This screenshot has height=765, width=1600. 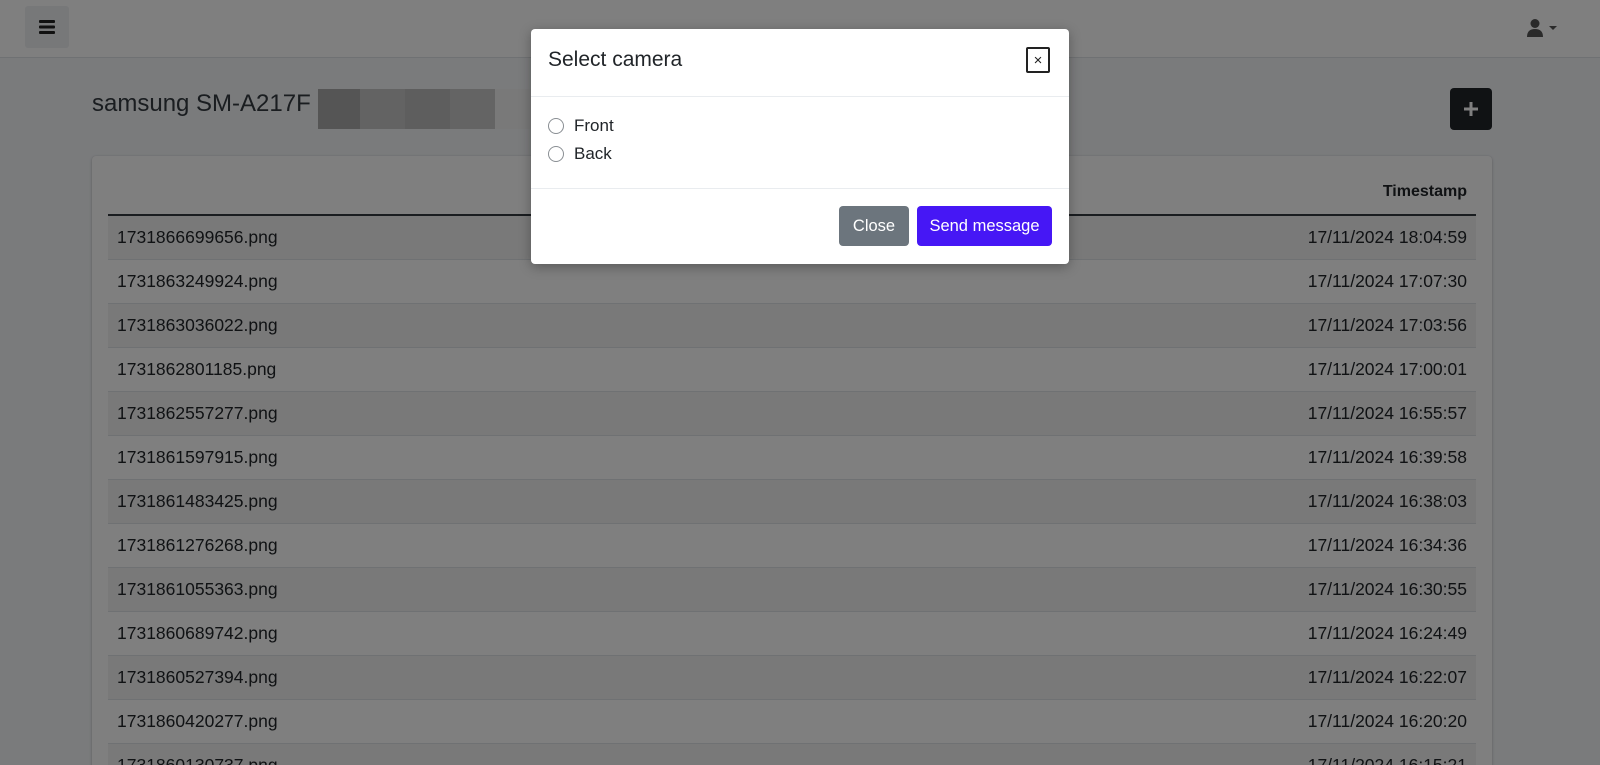 What do you see at coordinates (800, 142) in the screenshot?
I see `modal-body: Front Back` at bounding box center [800, 142].